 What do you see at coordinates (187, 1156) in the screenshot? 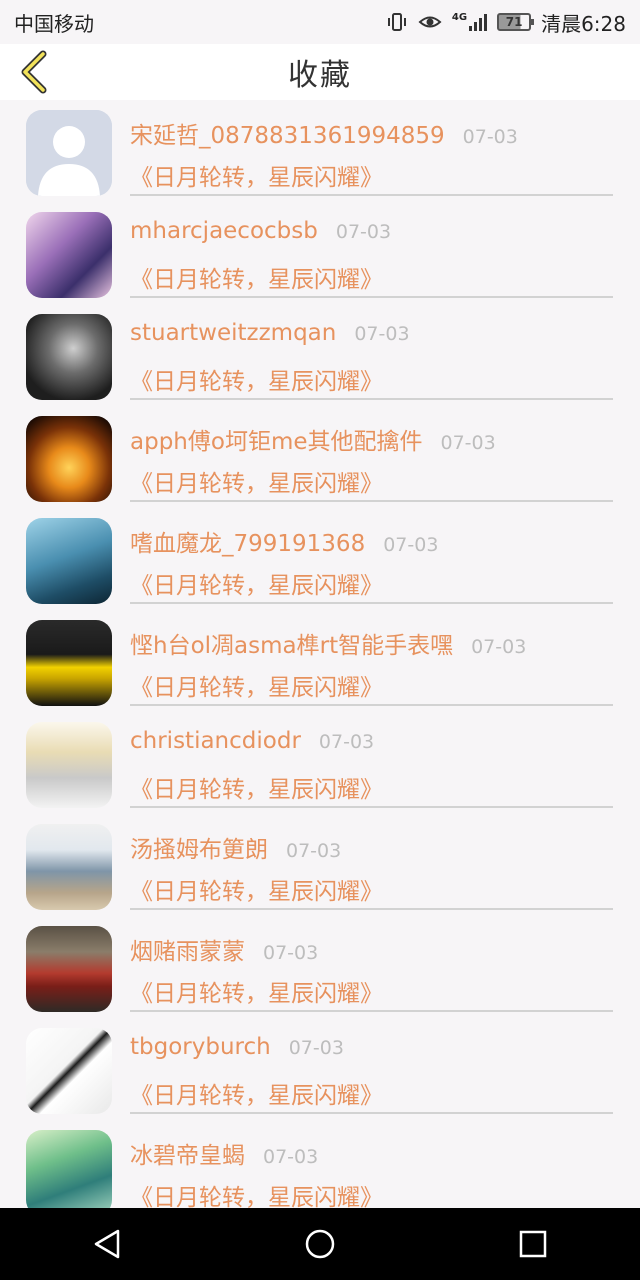
I see `item-author: 冰碧帝皇蝎` at bounding box center [187, 1156].